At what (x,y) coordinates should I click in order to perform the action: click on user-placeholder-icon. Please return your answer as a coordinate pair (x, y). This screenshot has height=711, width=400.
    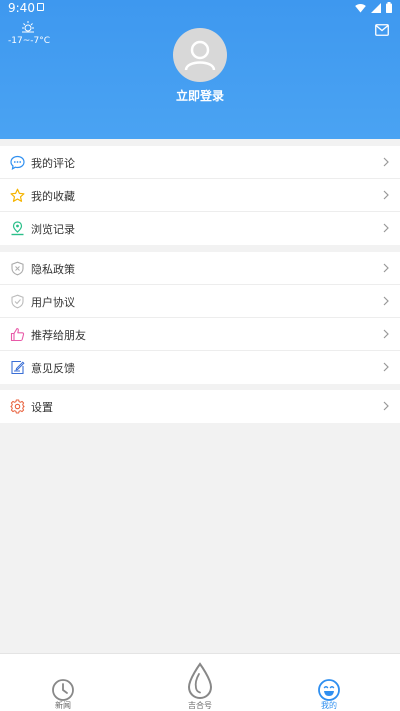
    Looking at the image, I should click on (200, 55).